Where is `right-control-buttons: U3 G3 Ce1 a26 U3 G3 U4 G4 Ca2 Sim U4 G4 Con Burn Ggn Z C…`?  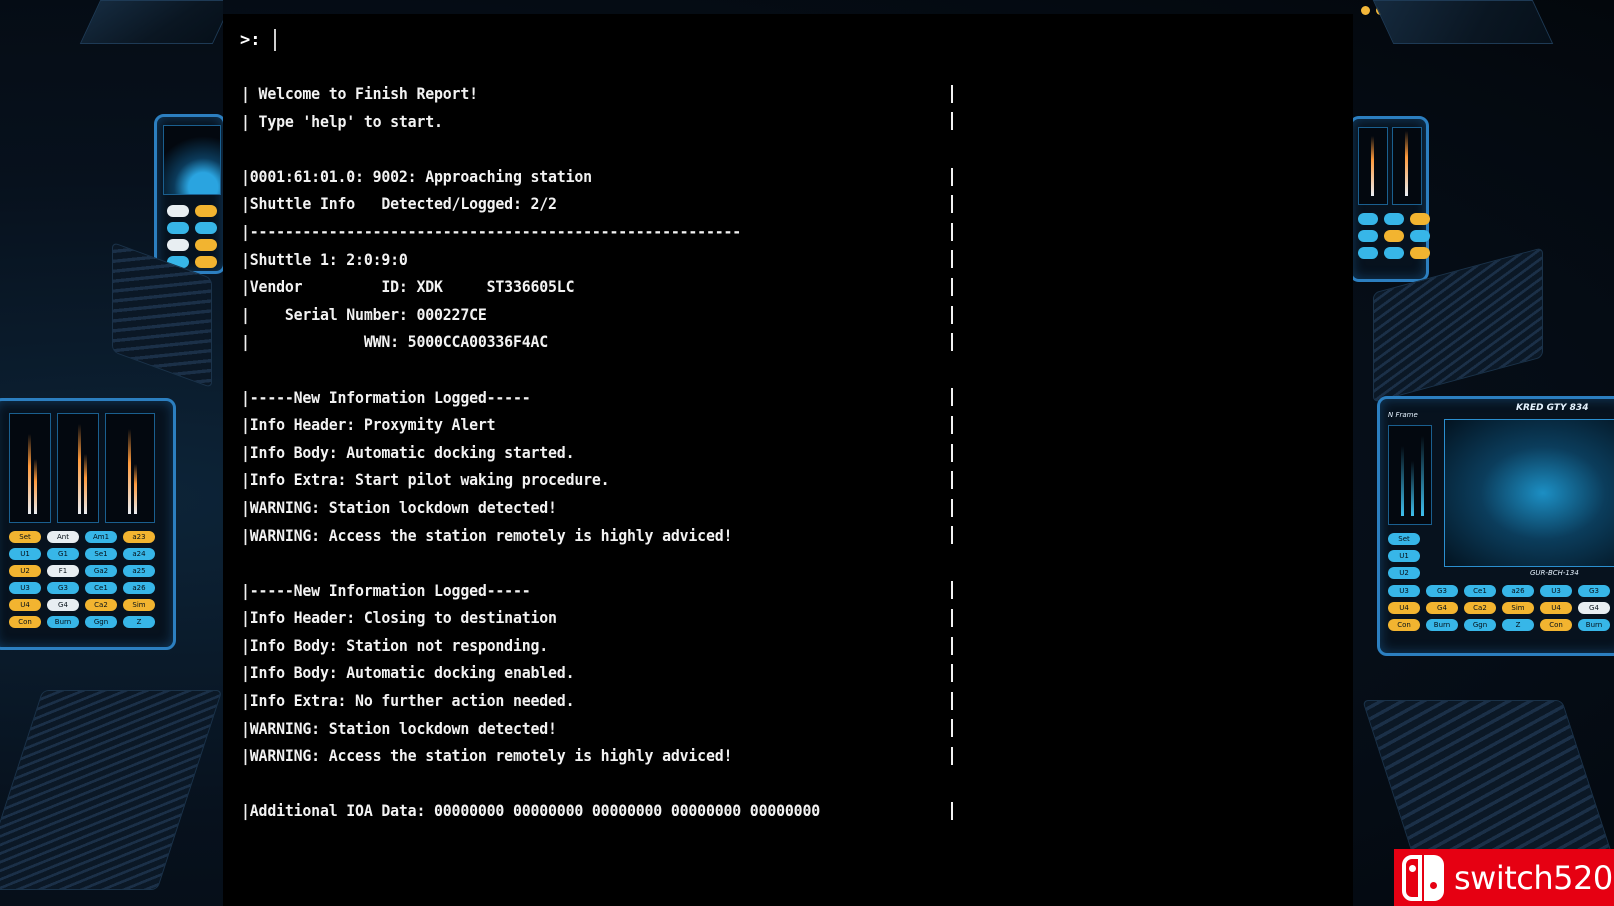
right-control-buttons: U3 G3 Ce1 a26 U3 G3 U4 G4 Ca2 Sim U4 G4 Con Burn Ggn Z C… is located at coordinates (1499, 608).